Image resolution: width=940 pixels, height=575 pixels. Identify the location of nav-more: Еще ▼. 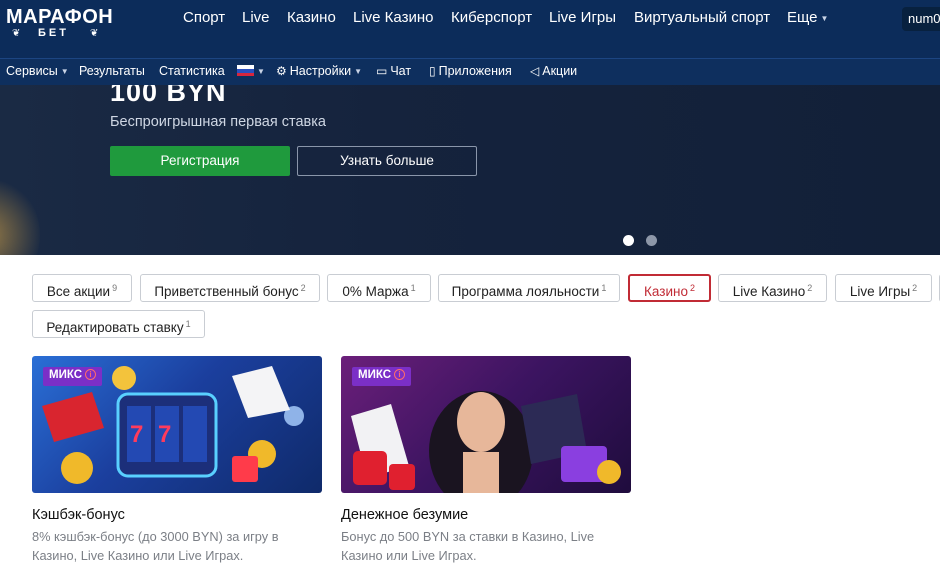
(807, 17).